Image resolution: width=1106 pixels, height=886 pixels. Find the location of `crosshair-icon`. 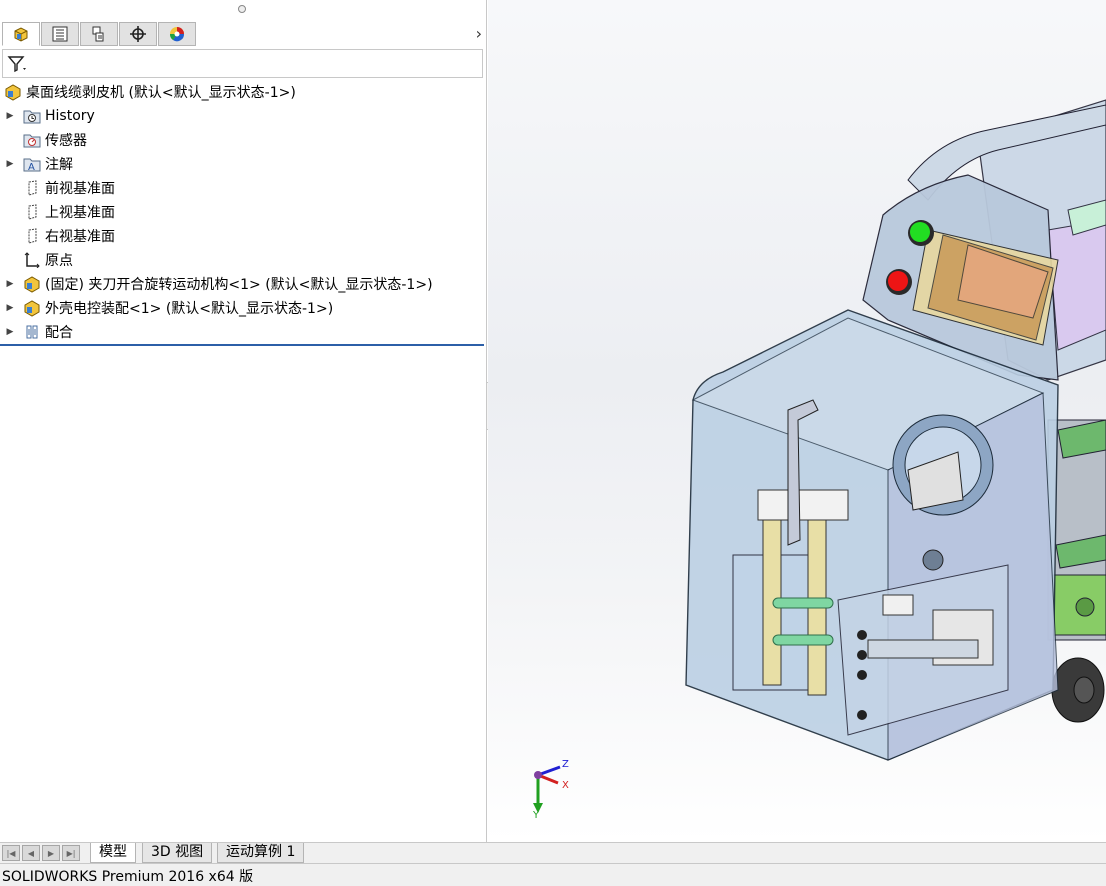

crosshair-icon is located at coordinates (138, 34).